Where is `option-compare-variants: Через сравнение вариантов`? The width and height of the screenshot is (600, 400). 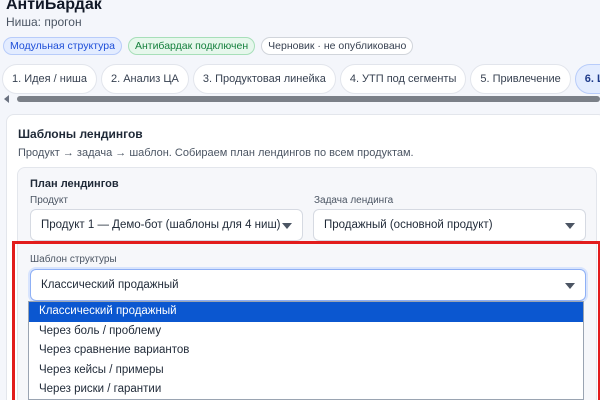
option-compare-variants: Через сравнение вариантов is located at coordinates (306, 351).